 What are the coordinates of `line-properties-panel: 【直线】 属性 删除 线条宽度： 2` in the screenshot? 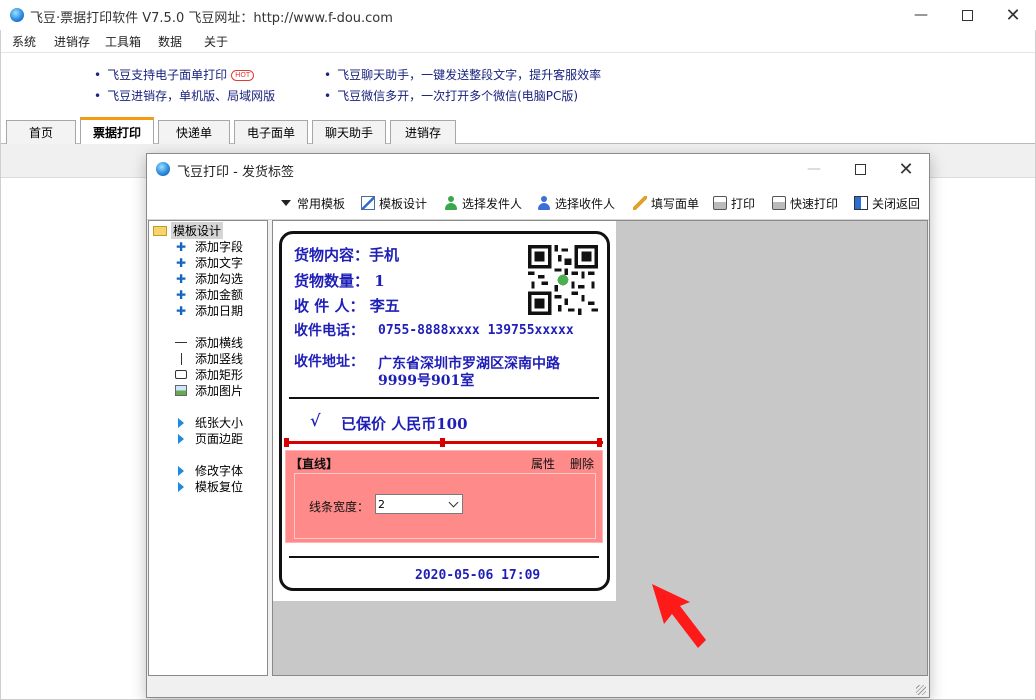 It's located at (444, 496).